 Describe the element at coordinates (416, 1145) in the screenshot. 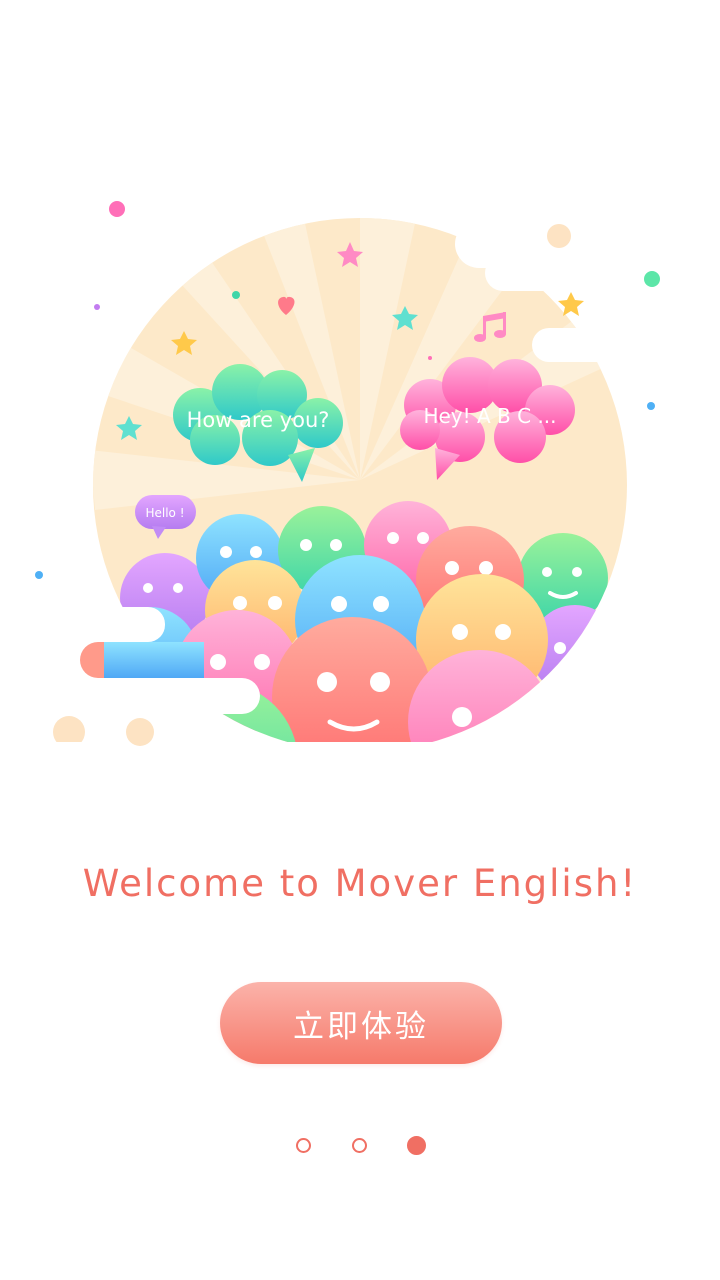

I see `pagination-dot-3-active` at that location.